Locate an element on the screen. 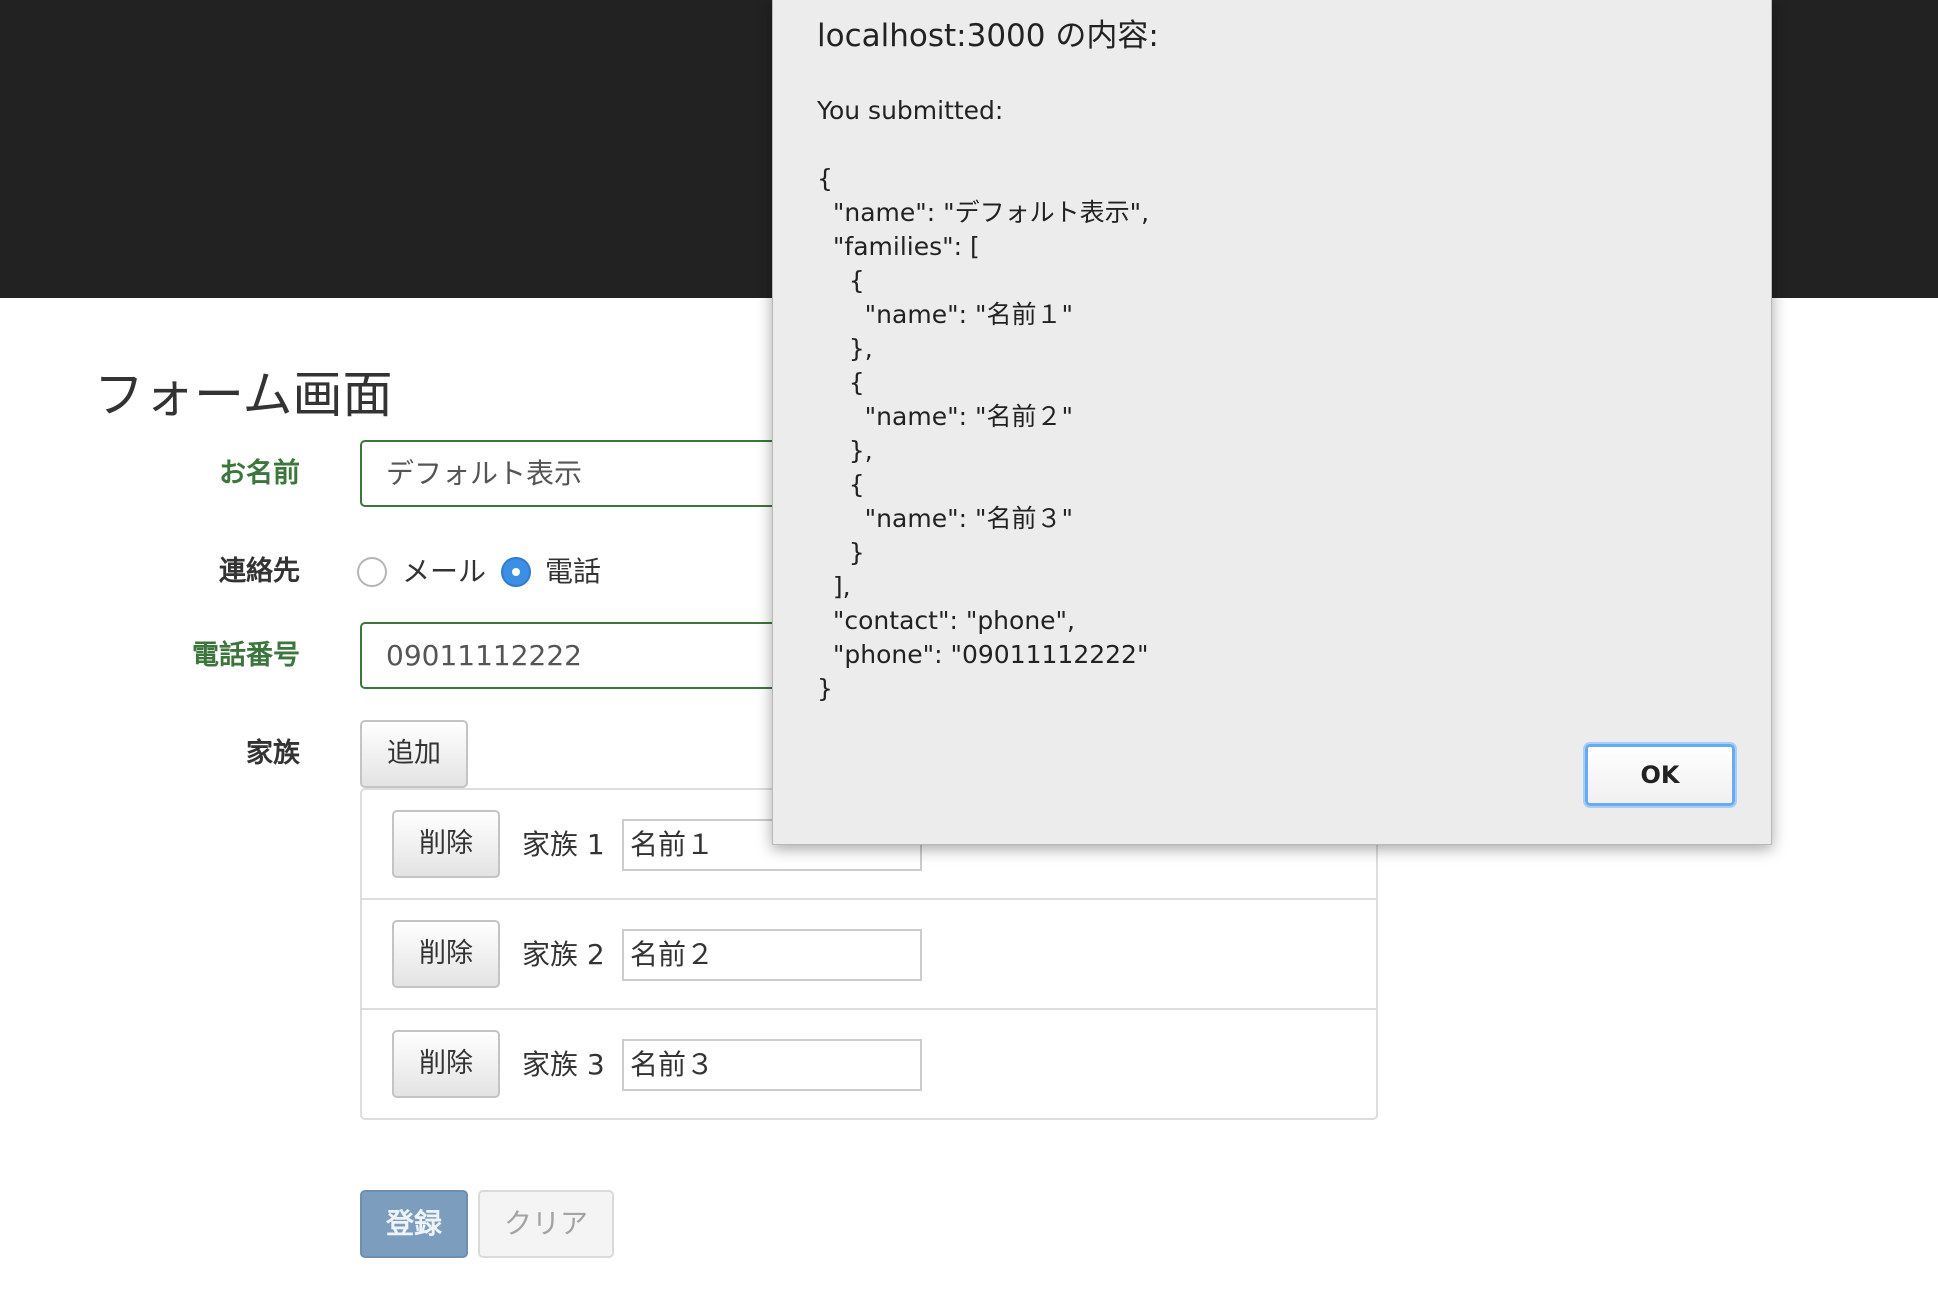 The width and height of the screenshot is (1938, 1304). family-label: 家族 is located at coordinates (273, 753).